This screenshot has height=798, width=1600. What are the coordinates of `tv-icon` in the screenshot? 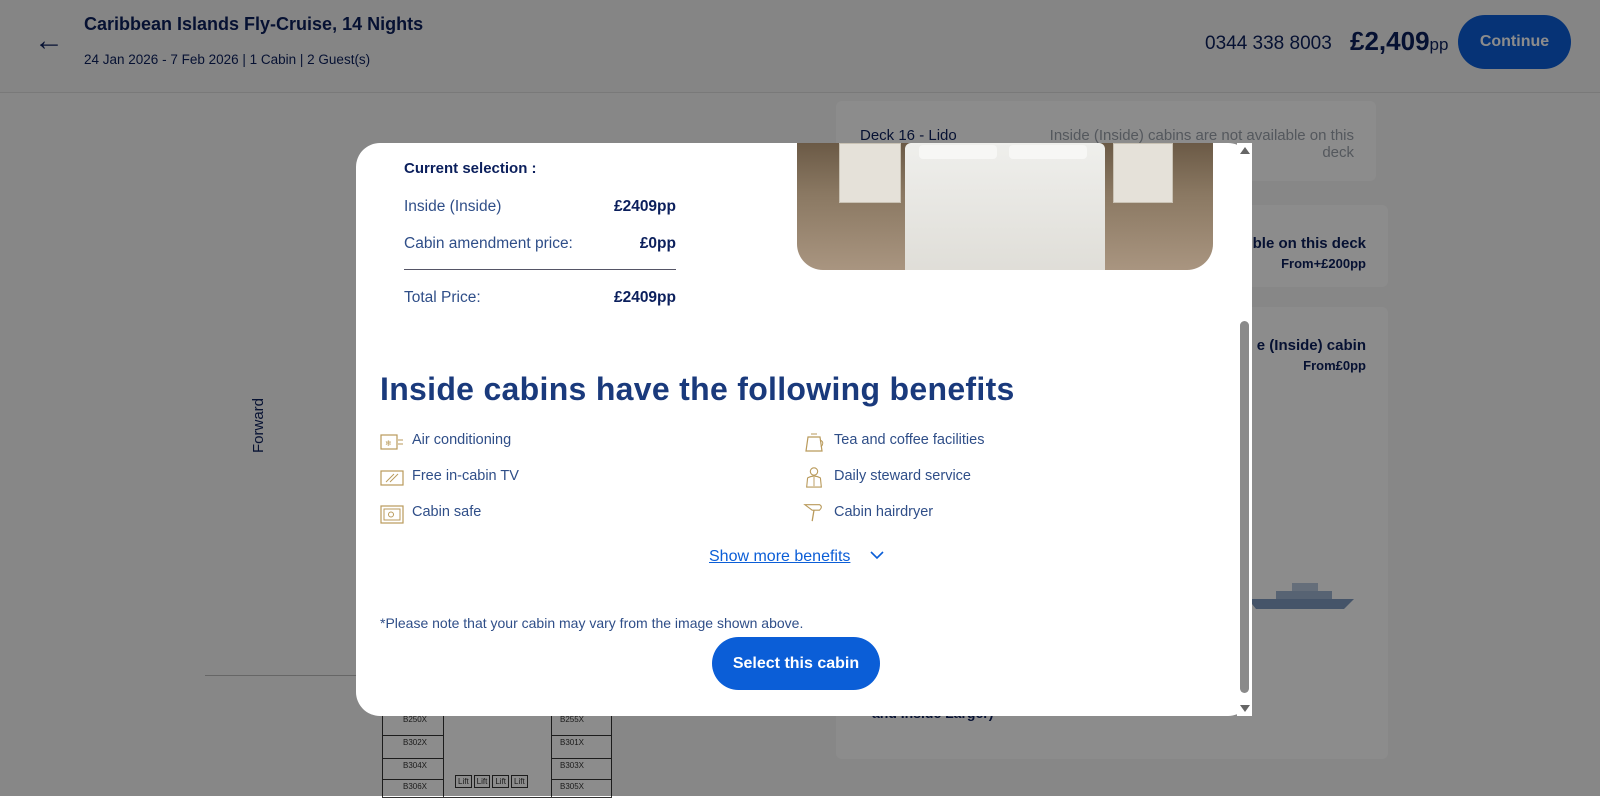 It's located at (392, 478).